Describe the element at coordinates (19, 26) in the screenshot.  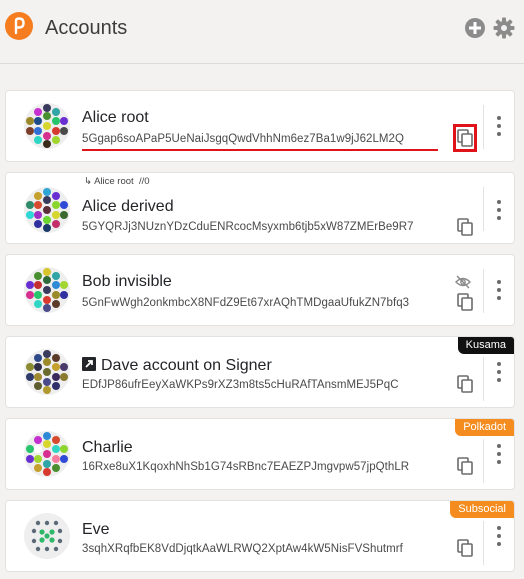
I see `polkadot-logo-icon` at that location.